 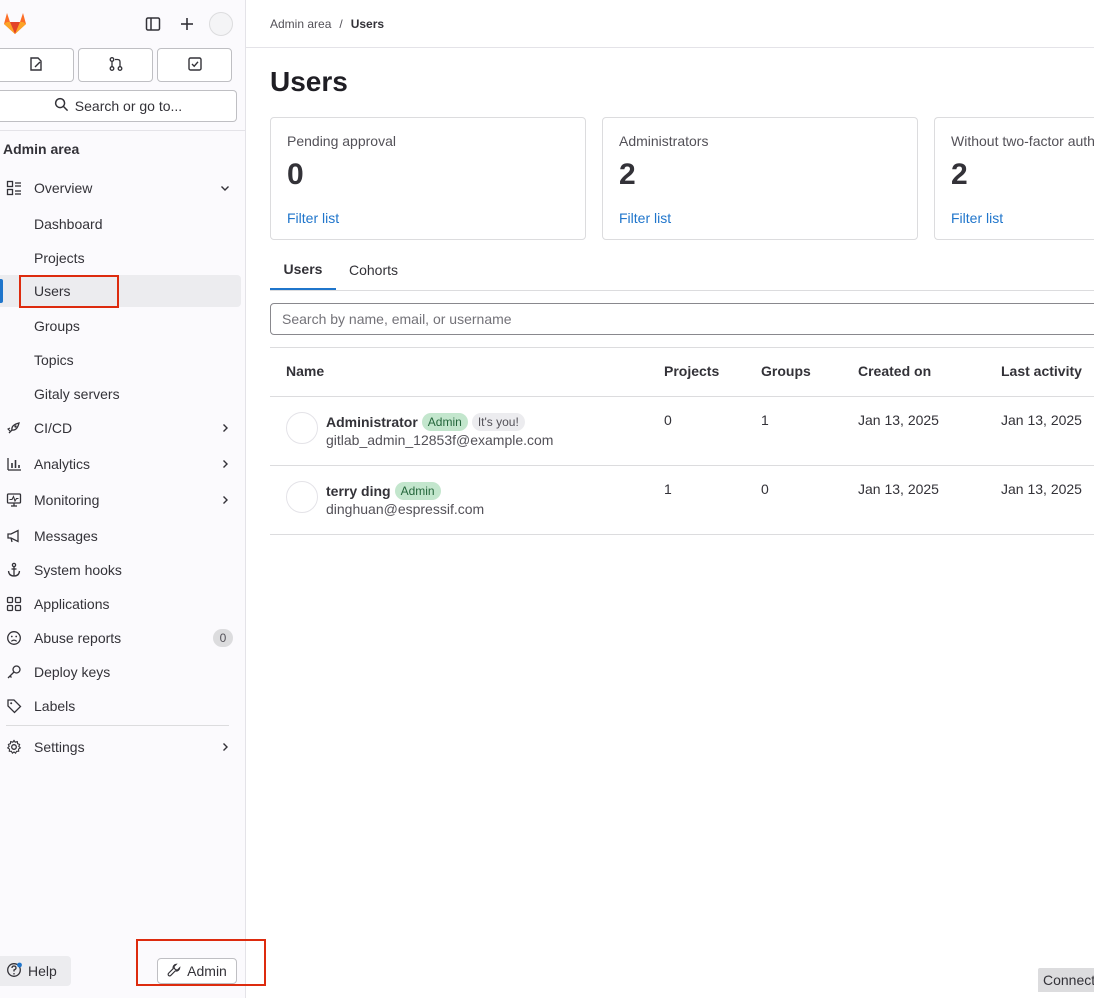 What do you see at coordinates (16, 24) in the screenshot?
I see `gitlab-logo-icon` at bounding box center [16, 24].